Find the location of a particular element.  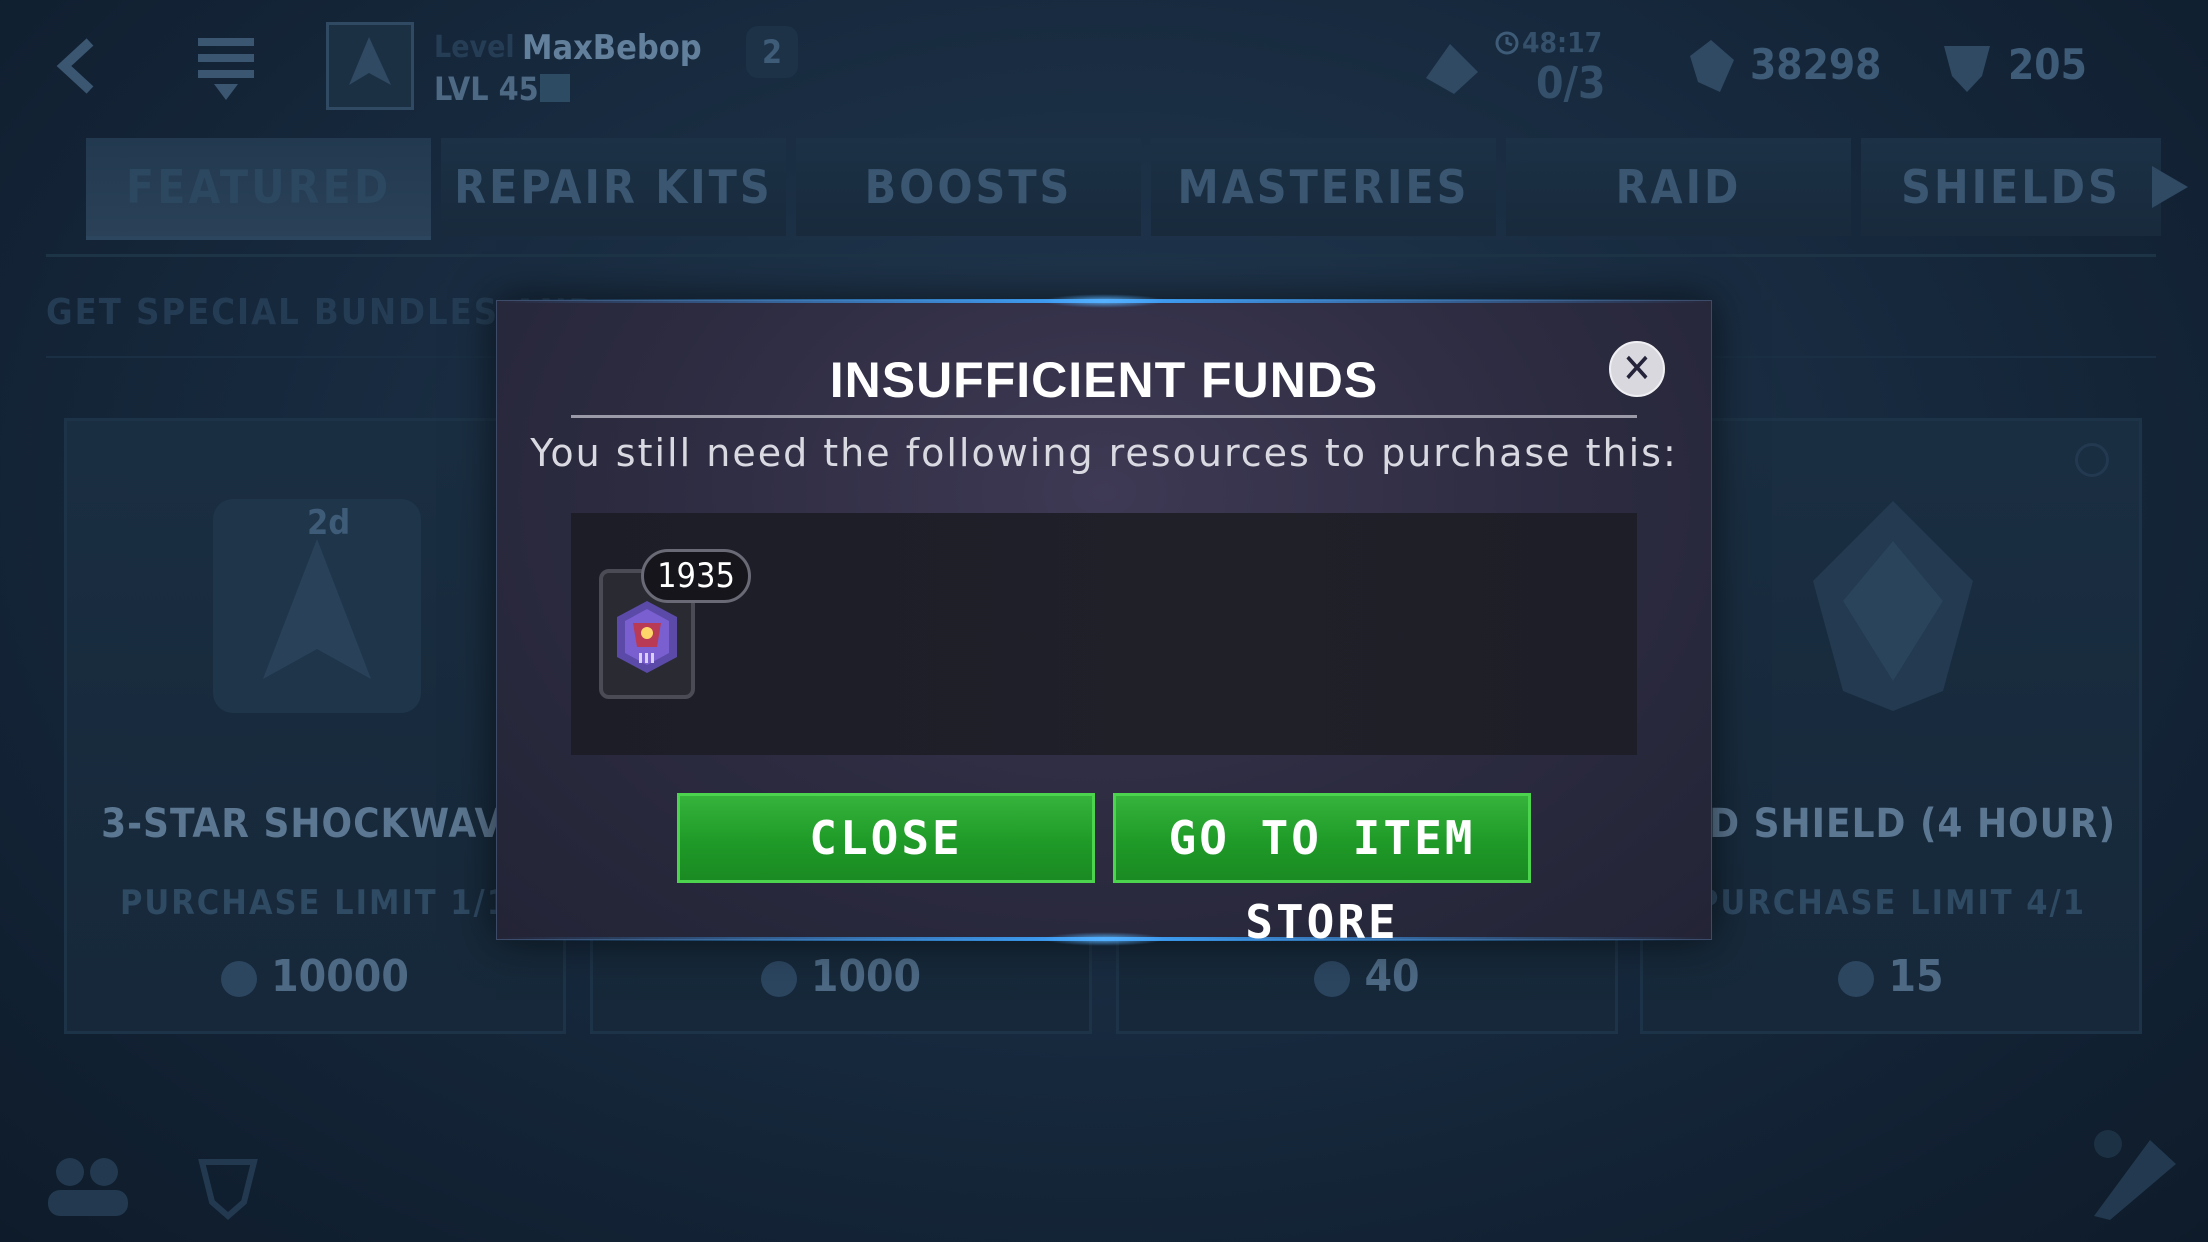

card-price: 10000 is located at coordinates (315, 976).